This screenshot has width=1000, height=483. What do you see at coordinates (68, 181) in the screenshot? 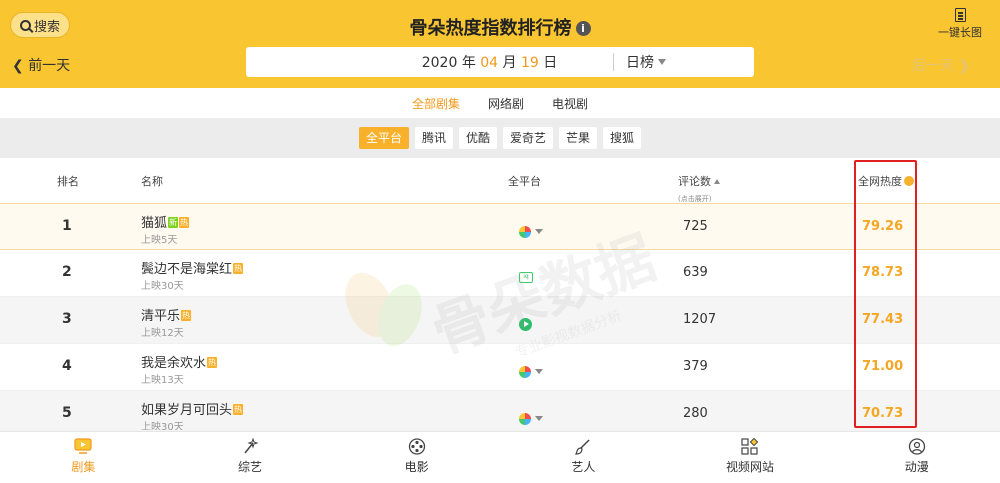
I see `column-rank: 排名` at bounding box center [68, 181].